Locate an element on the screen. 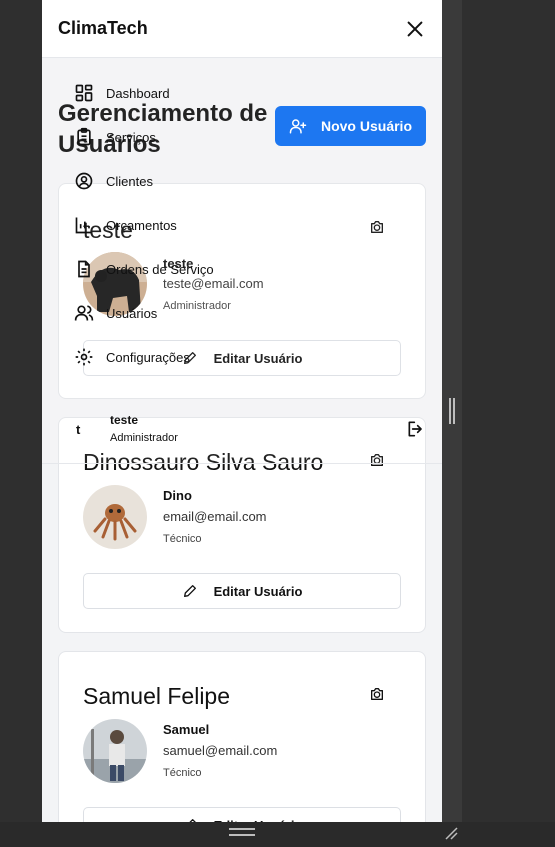 This screenshot has width=555, height=847. sidebar-user-name: teste is located at coordinates (124, 420).